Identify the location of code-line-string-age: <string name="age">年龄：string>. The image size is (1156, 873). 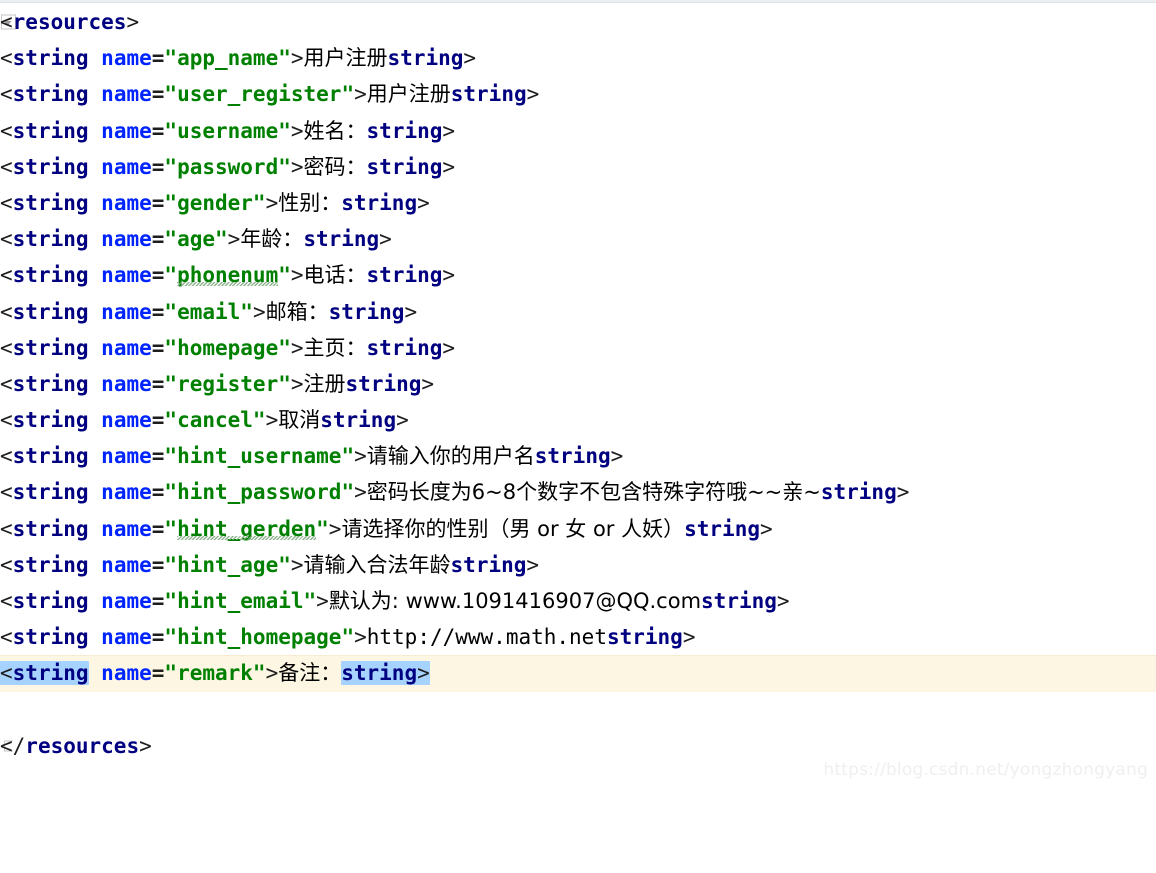
(578, 239).